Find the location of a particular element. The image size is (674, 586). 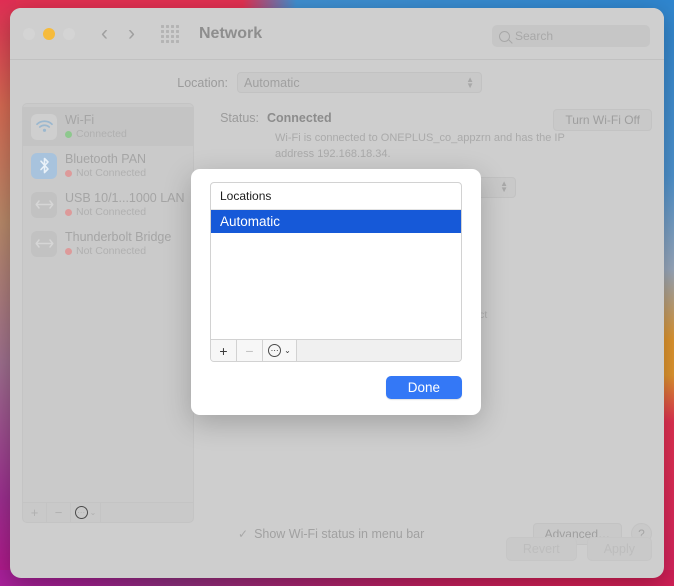

locations-list: Automatic is located at coordinates (336, 274).